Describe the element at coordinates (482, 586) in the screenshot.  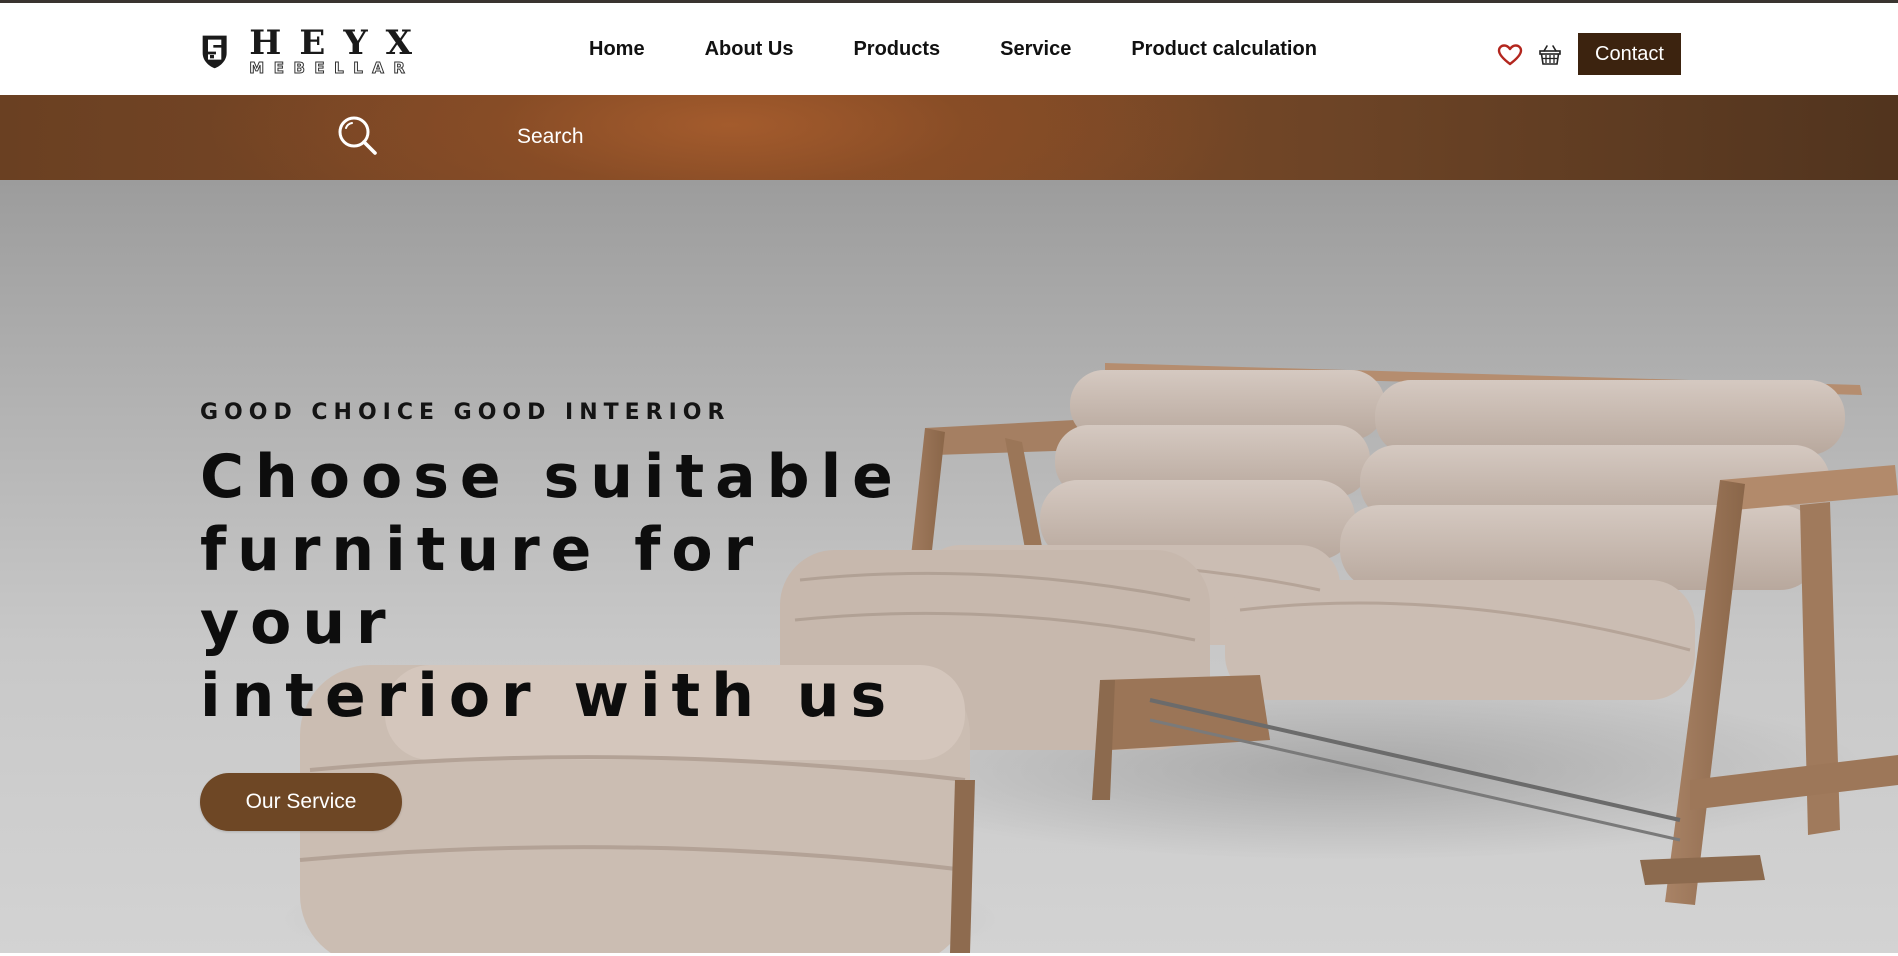
I see `hero-title-line-2: furniture for your` at that location.